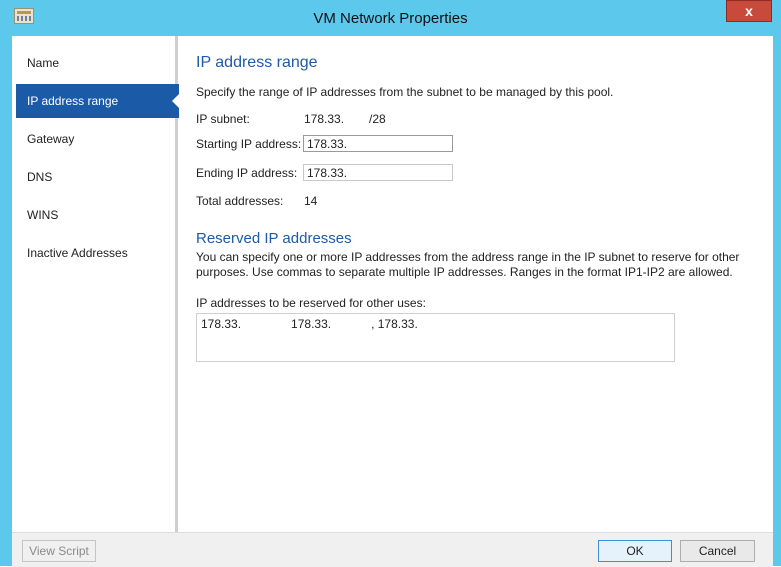 The width and height of the screenshot is (781, 567). Describe the element at coordinates (717, 551) in the screenshot. I see `cancel-button: Cancel` at that location.